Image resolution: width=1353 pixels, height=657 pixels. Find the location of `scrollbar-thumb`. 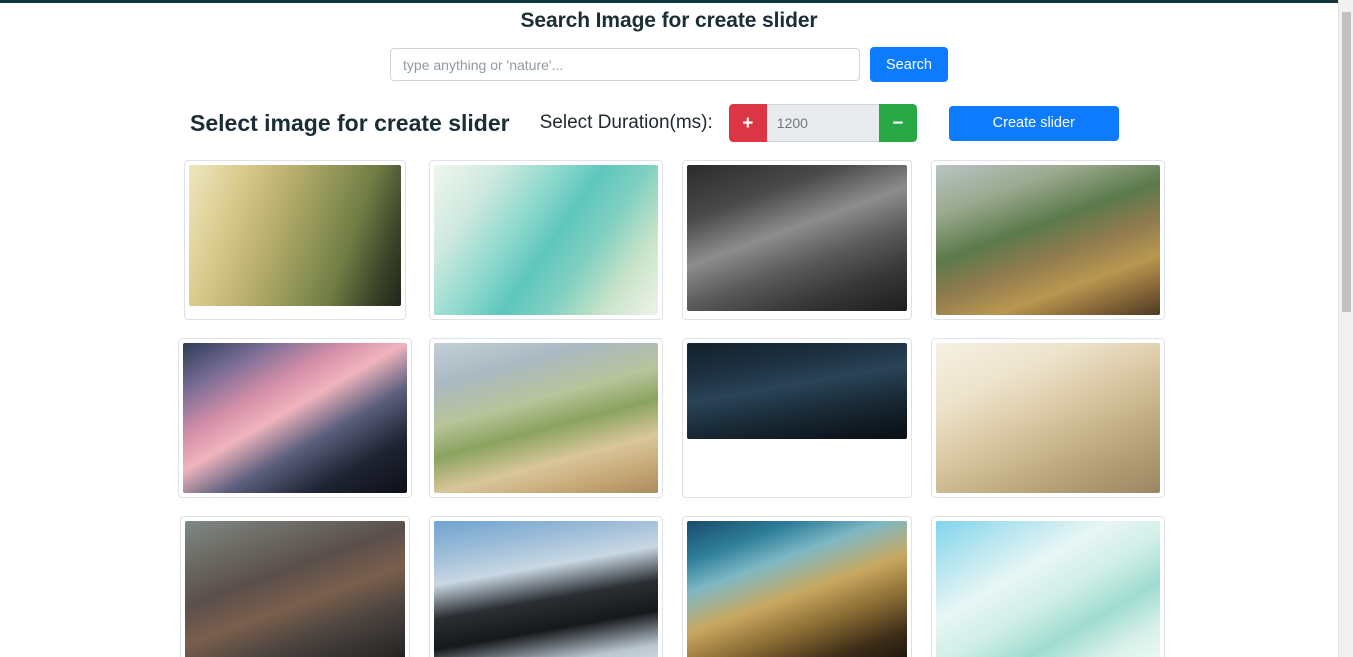

scrollbar-thumb is located at coordinates (1346, 162).